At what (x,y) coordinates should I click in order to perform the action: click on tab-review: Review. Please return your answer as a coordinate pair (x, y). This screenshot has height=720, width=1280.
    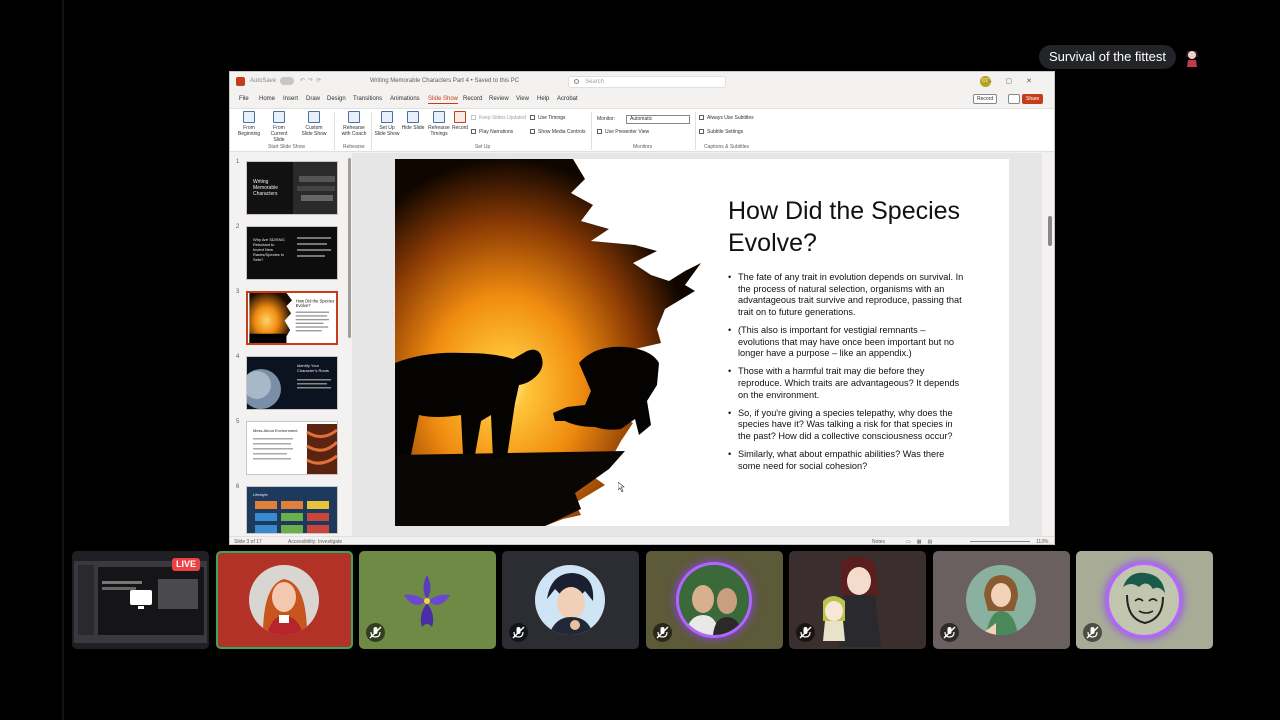
    Looking at the image, I should click on (499, 99).